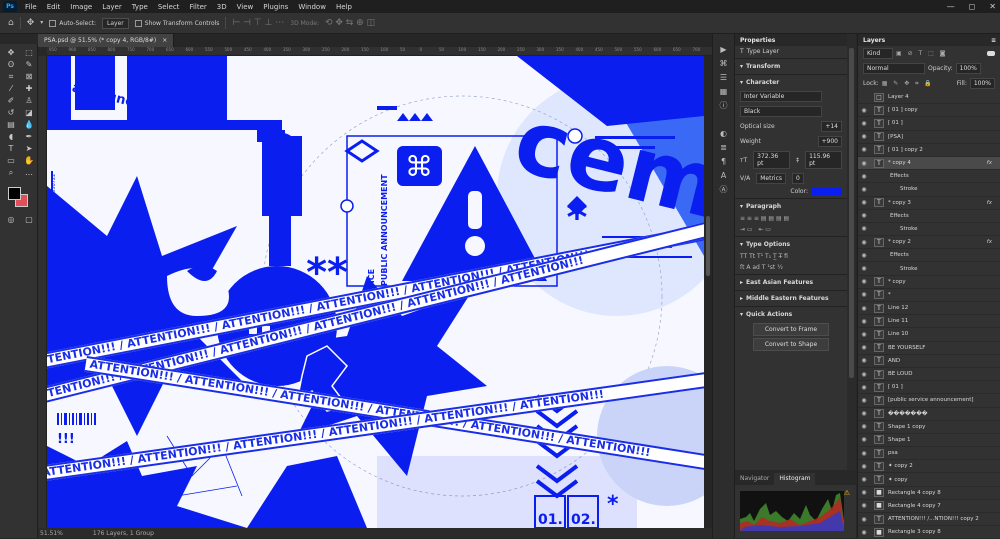  What do you see at coordinates (741, 298) in the screenshot?
I see `chevron-right-icon: ▸` at bounding box center [741, 298].